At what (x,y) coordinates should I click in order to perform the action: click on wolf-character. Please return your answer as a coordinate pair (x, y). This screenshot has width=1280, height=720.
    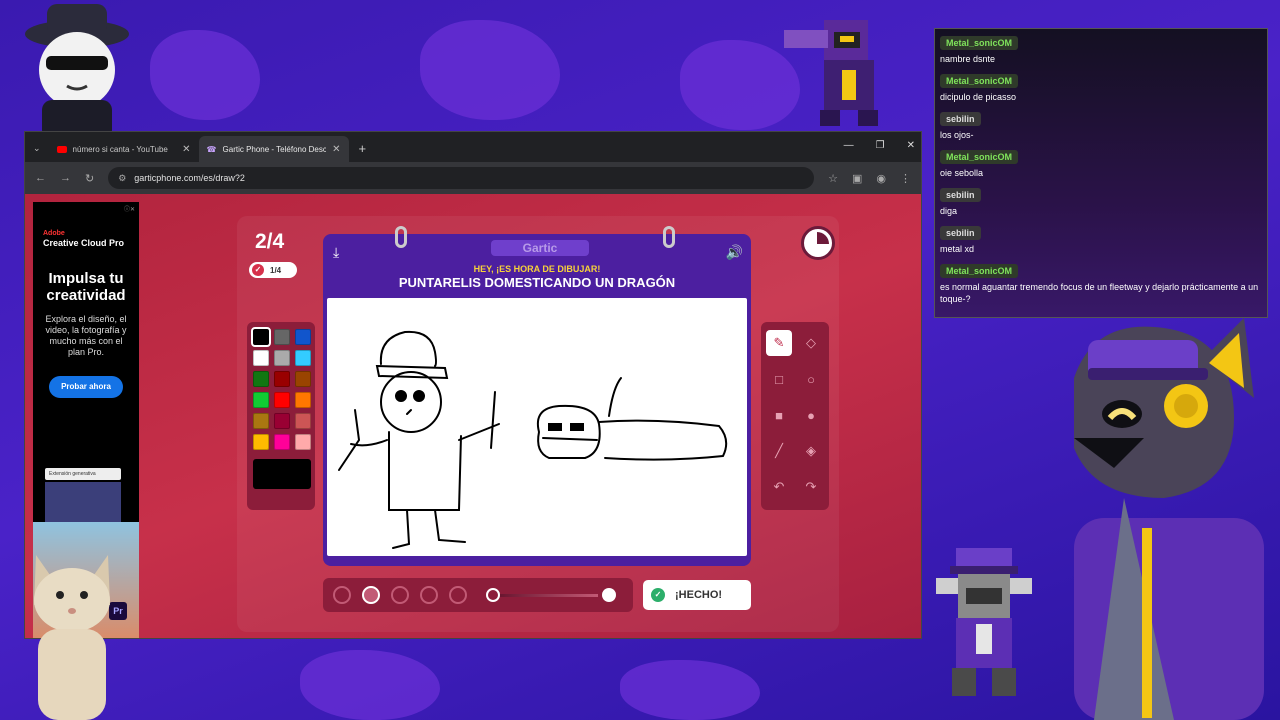
    Looking at the image, I should click on (1169, 519).